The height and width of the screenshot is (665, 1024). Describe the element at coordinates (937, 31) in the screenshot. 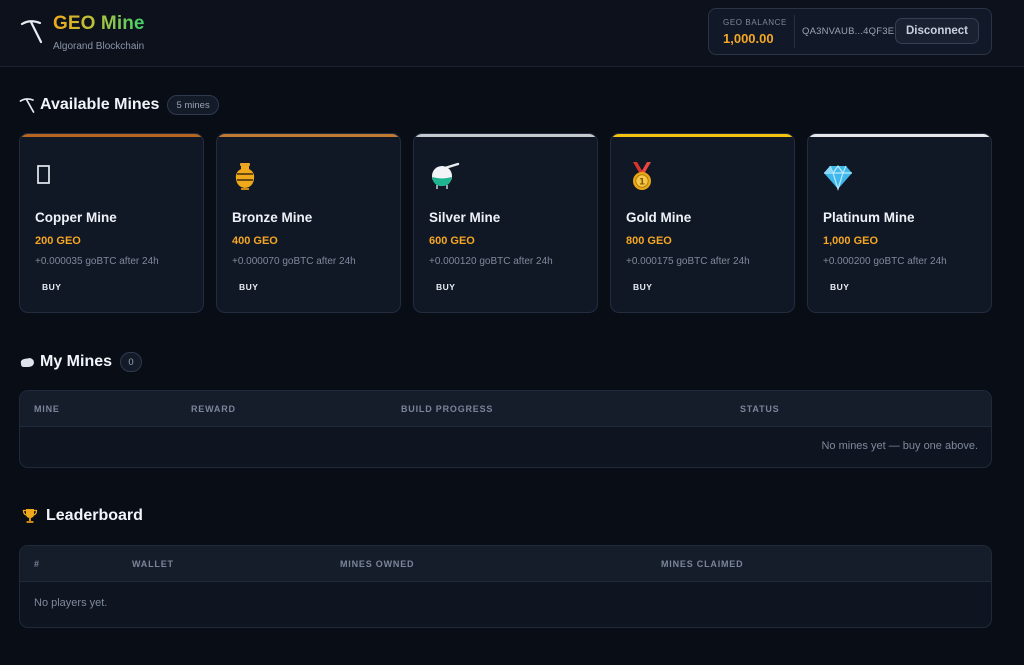

I see `disconnect-button: Disconnect` at that location.